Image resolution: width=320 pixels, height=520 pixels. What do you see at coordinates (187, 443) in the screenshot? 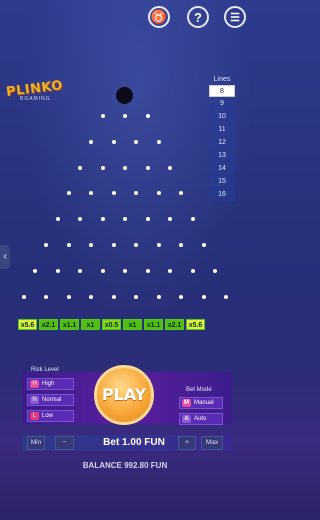
I see `increase-bet-button: +` at bounding box center [187, 443].